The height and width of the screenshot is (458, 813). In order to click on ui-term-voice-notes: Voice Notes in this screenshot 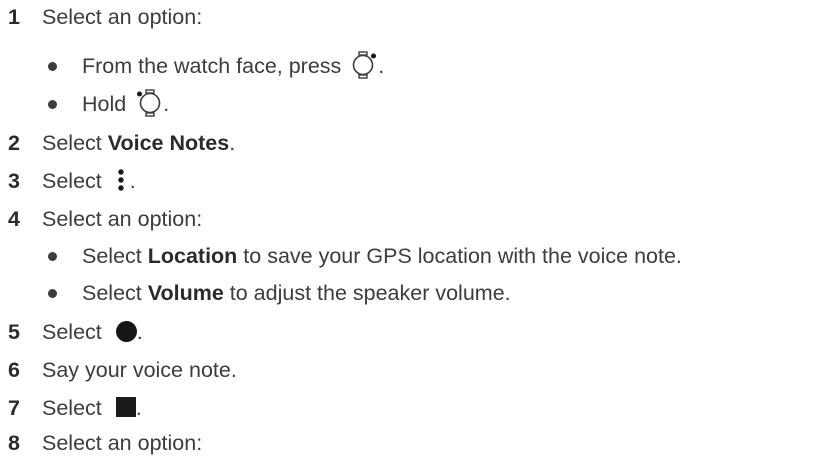, I will do `click(168, 143)`.